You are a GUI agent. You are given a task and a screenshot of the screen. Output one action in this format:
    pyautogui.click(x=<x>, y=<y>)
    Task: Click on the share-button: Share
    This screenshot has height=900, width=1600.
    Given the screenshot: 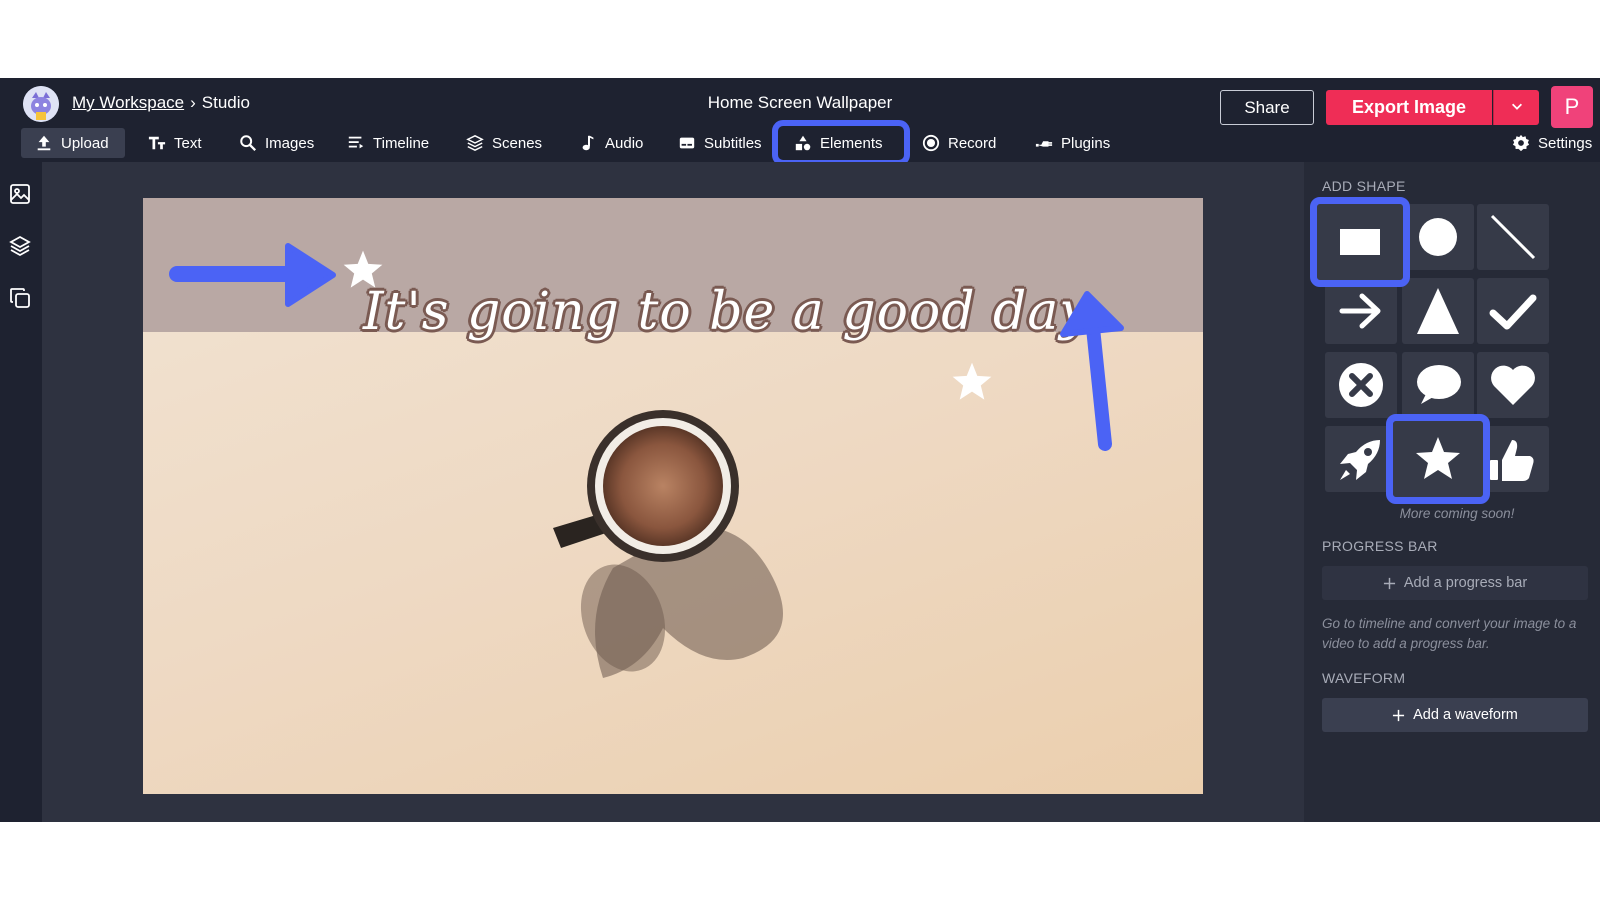 What is the action you would take?
    pyautogui.click(x=1267, y=107)
    